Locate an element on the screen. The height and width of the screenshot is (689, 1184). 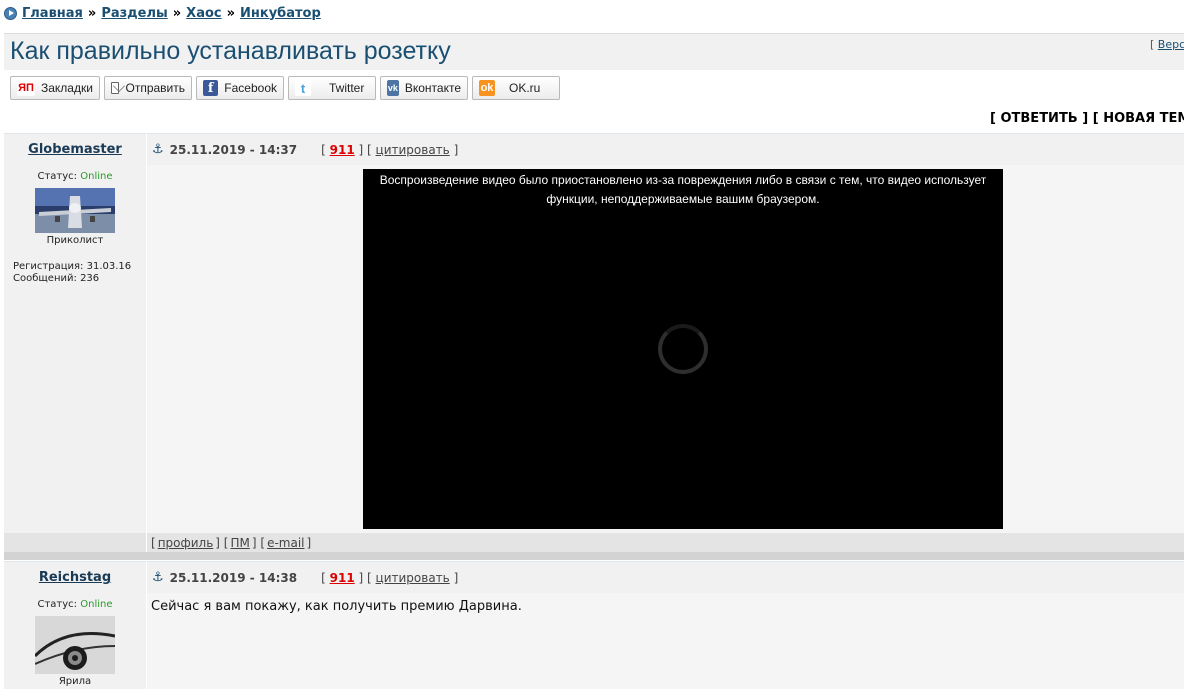
loading-spinner-icon is located at coordinates (683, 349).